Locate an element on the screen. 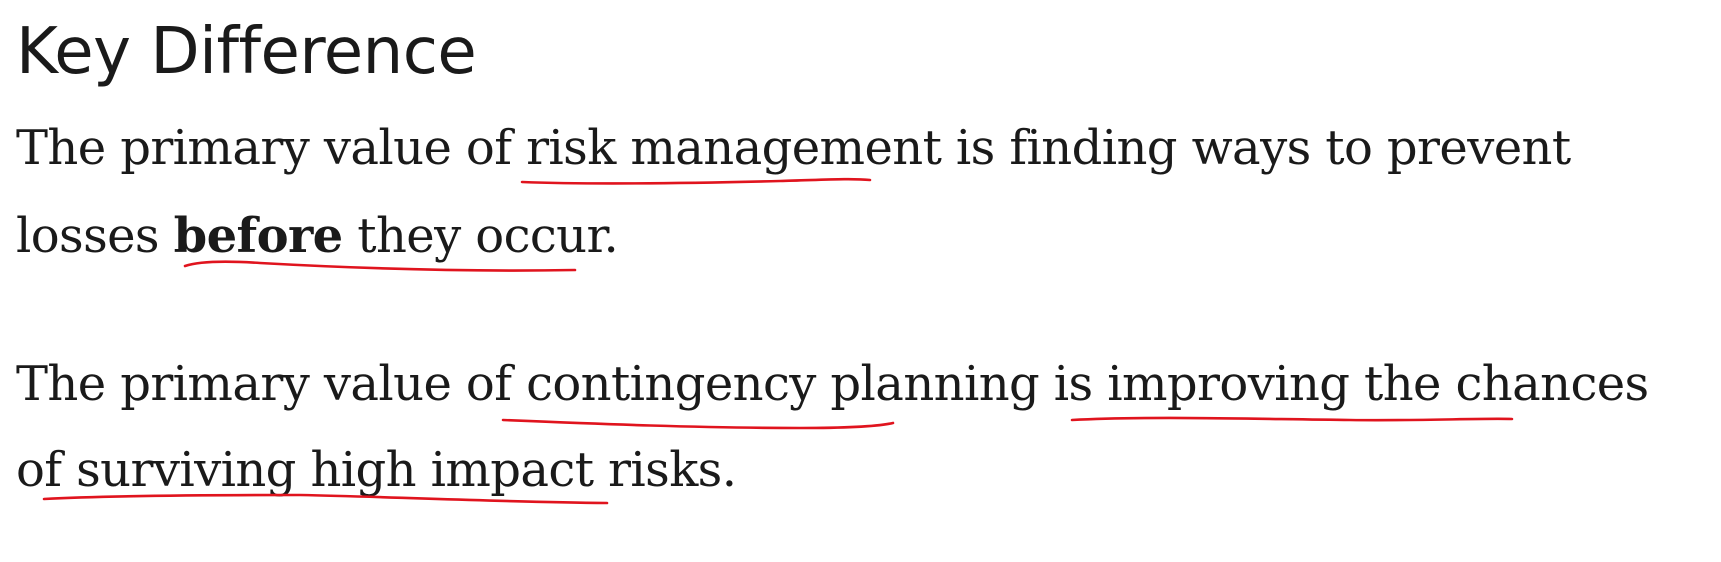 The height and width of the screenshot is (562, 1721). underlined-term-risk-management: risk management is located at coordinates (734, 148).